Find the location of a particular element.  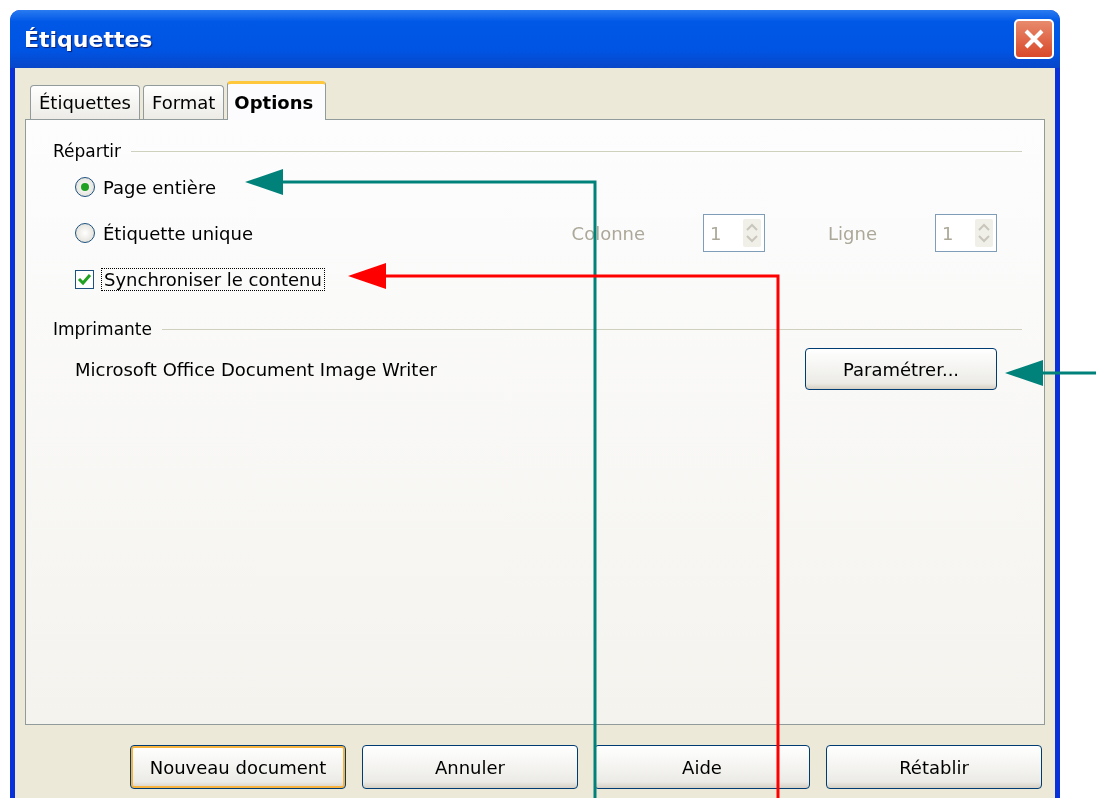

check-icon is located at coordinates (84, 279).